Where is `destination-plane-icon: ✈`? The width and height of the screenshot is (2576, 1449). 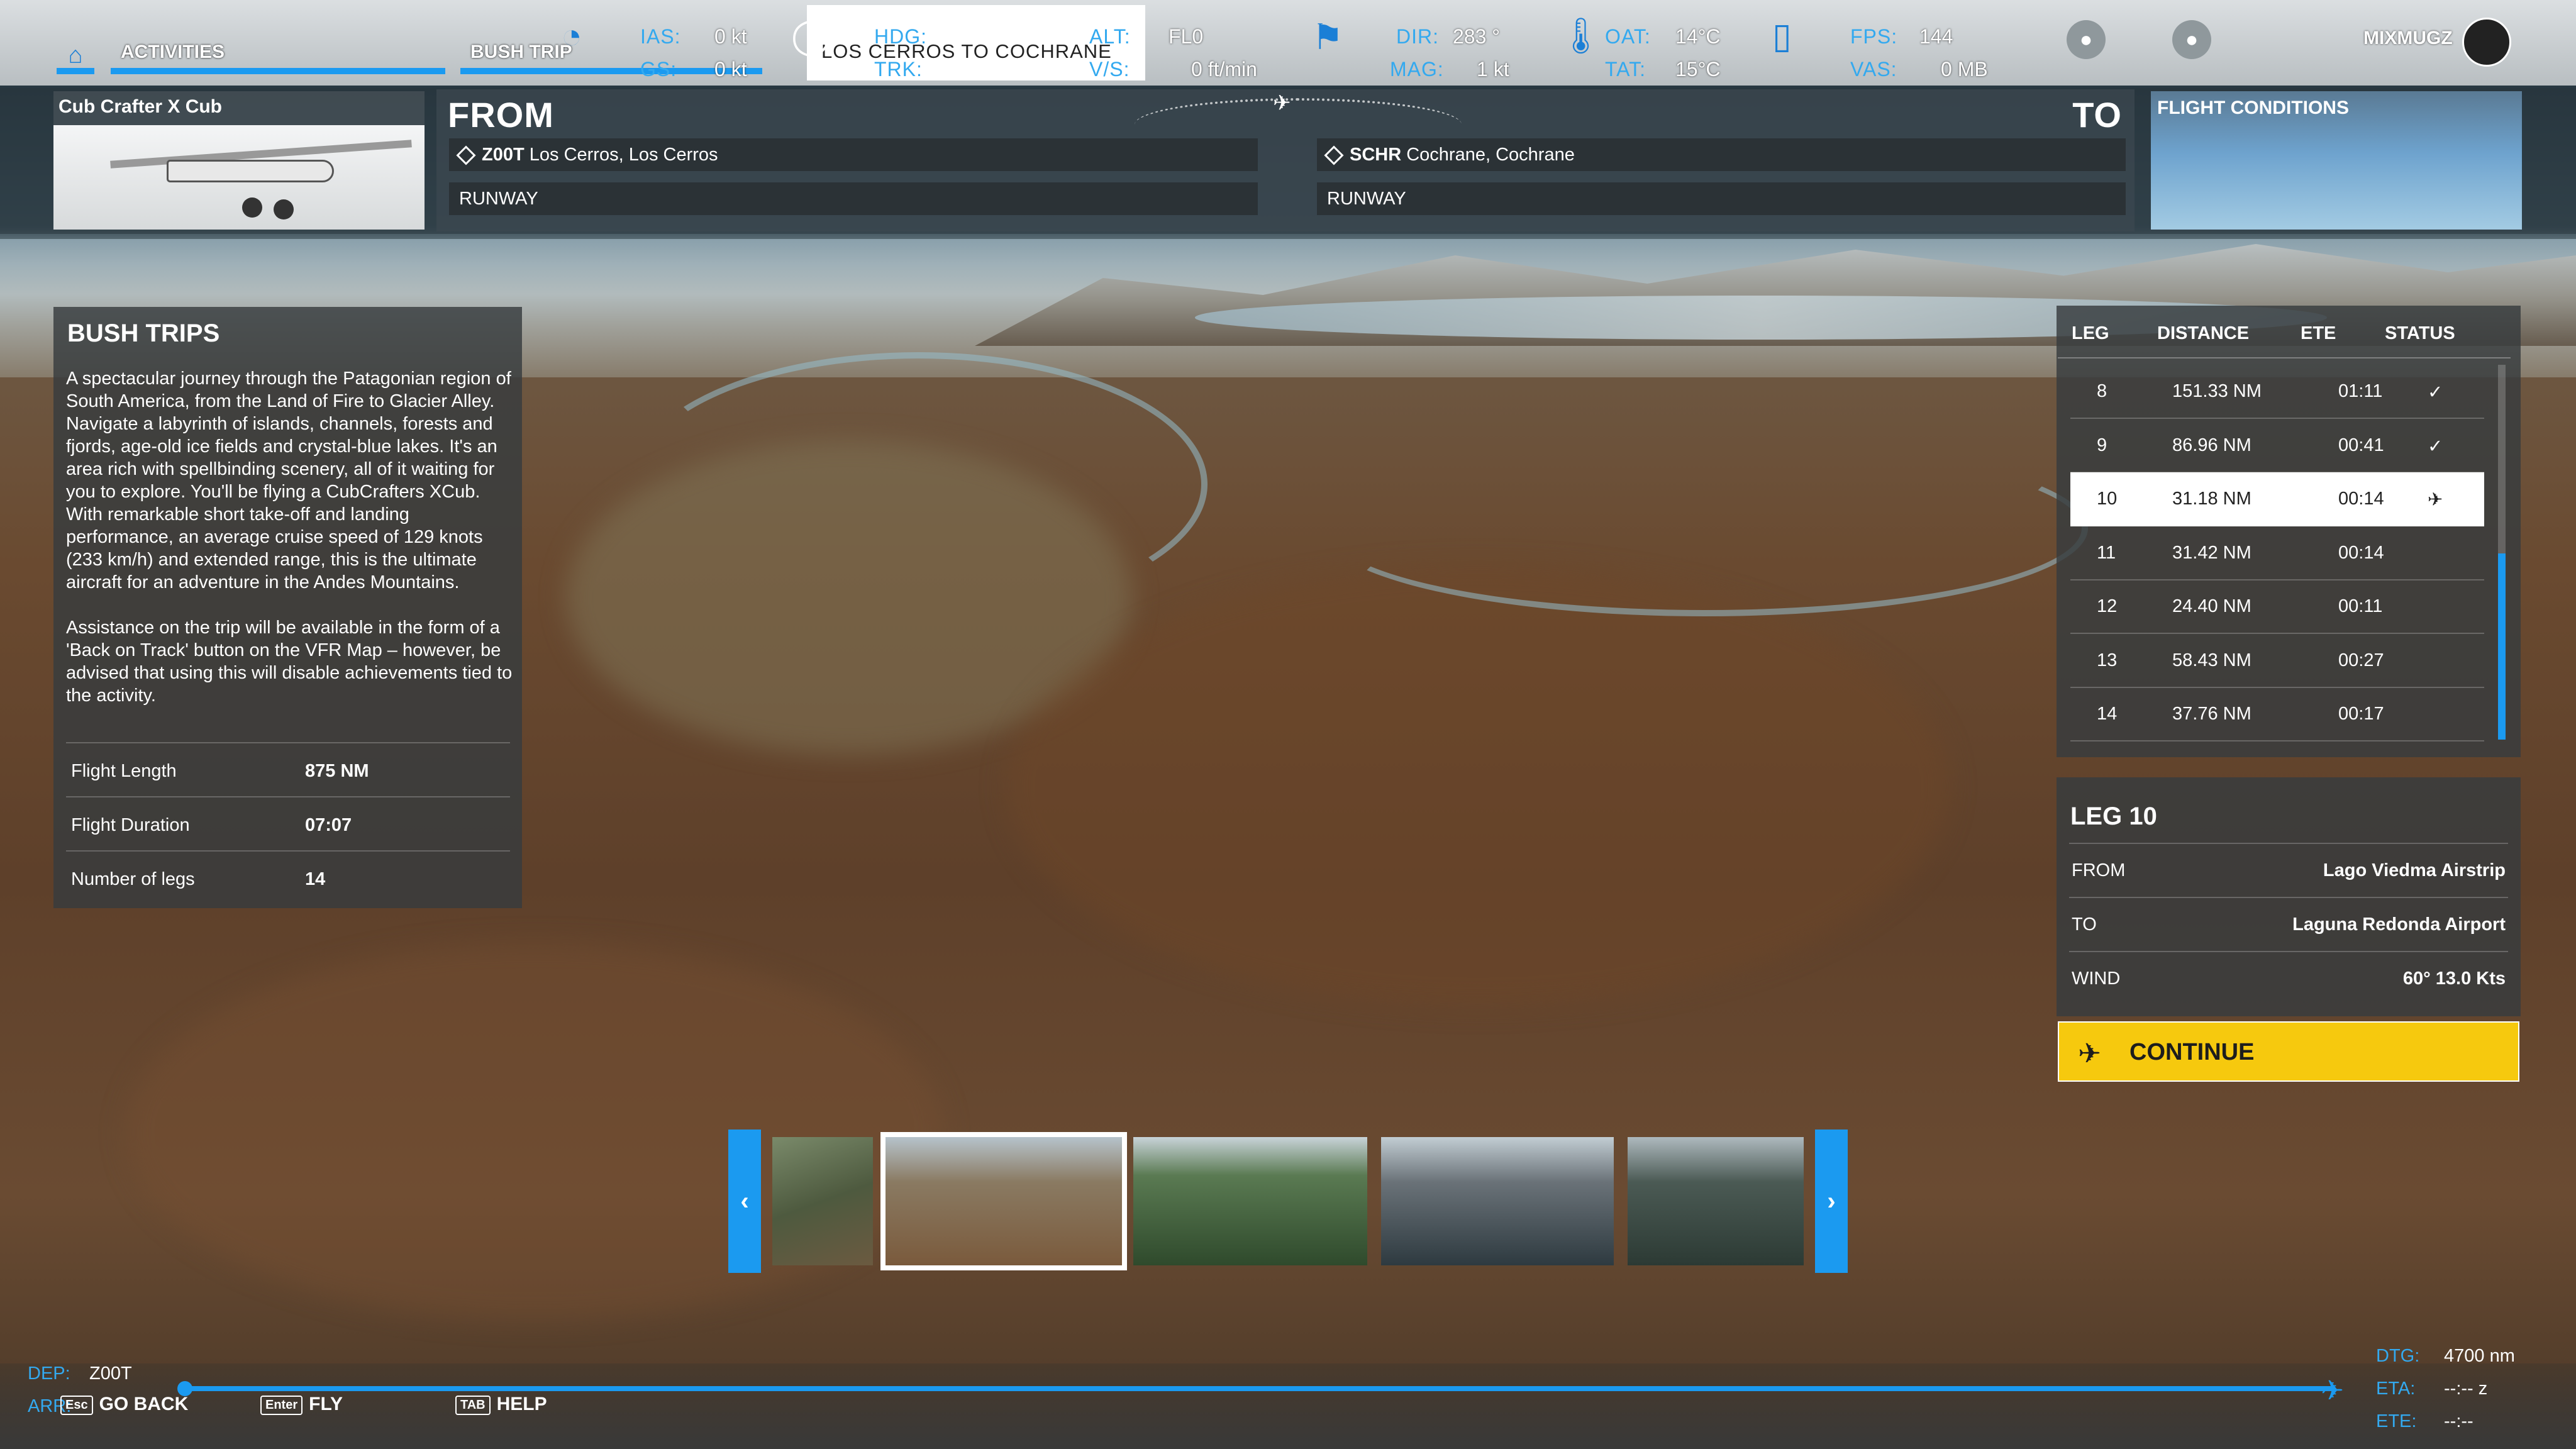 destination-plane-icon: ✈ is located at coordinates (2332, 1390).